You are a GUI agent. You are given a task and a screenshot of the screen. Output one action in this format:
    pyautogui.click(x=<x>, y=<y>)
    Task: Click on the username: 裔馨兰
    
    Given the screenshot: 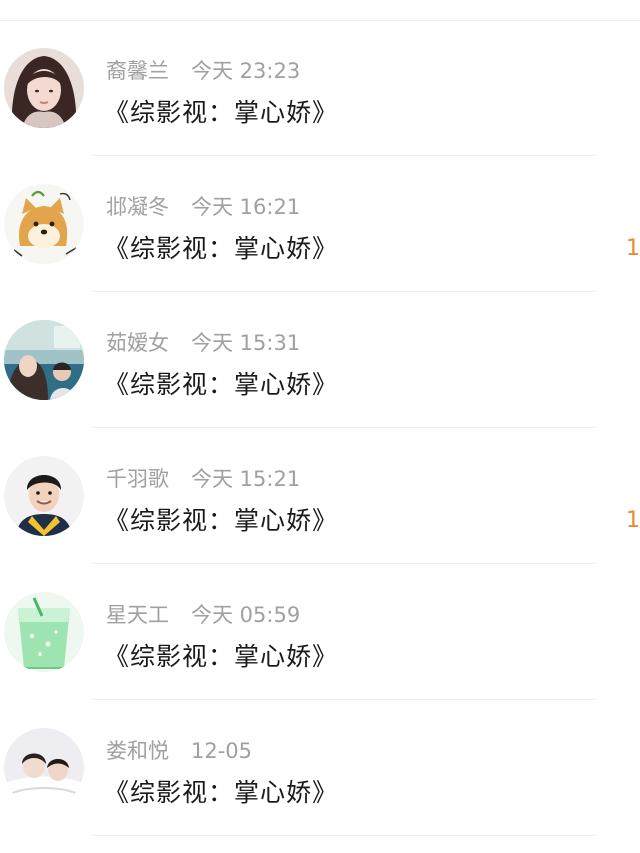 What is the action you would take?
    pyautogui.click(x=137, y=71)
    